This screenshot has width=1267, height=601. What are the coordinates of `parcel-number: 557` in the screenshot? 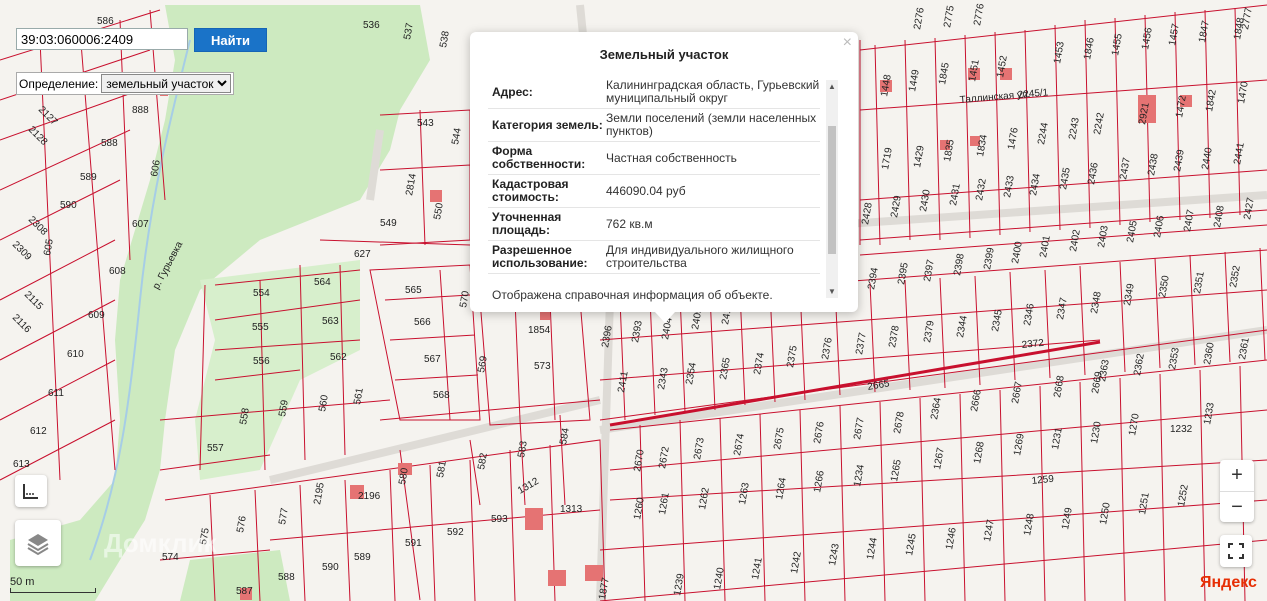 It's located at (215, 448).